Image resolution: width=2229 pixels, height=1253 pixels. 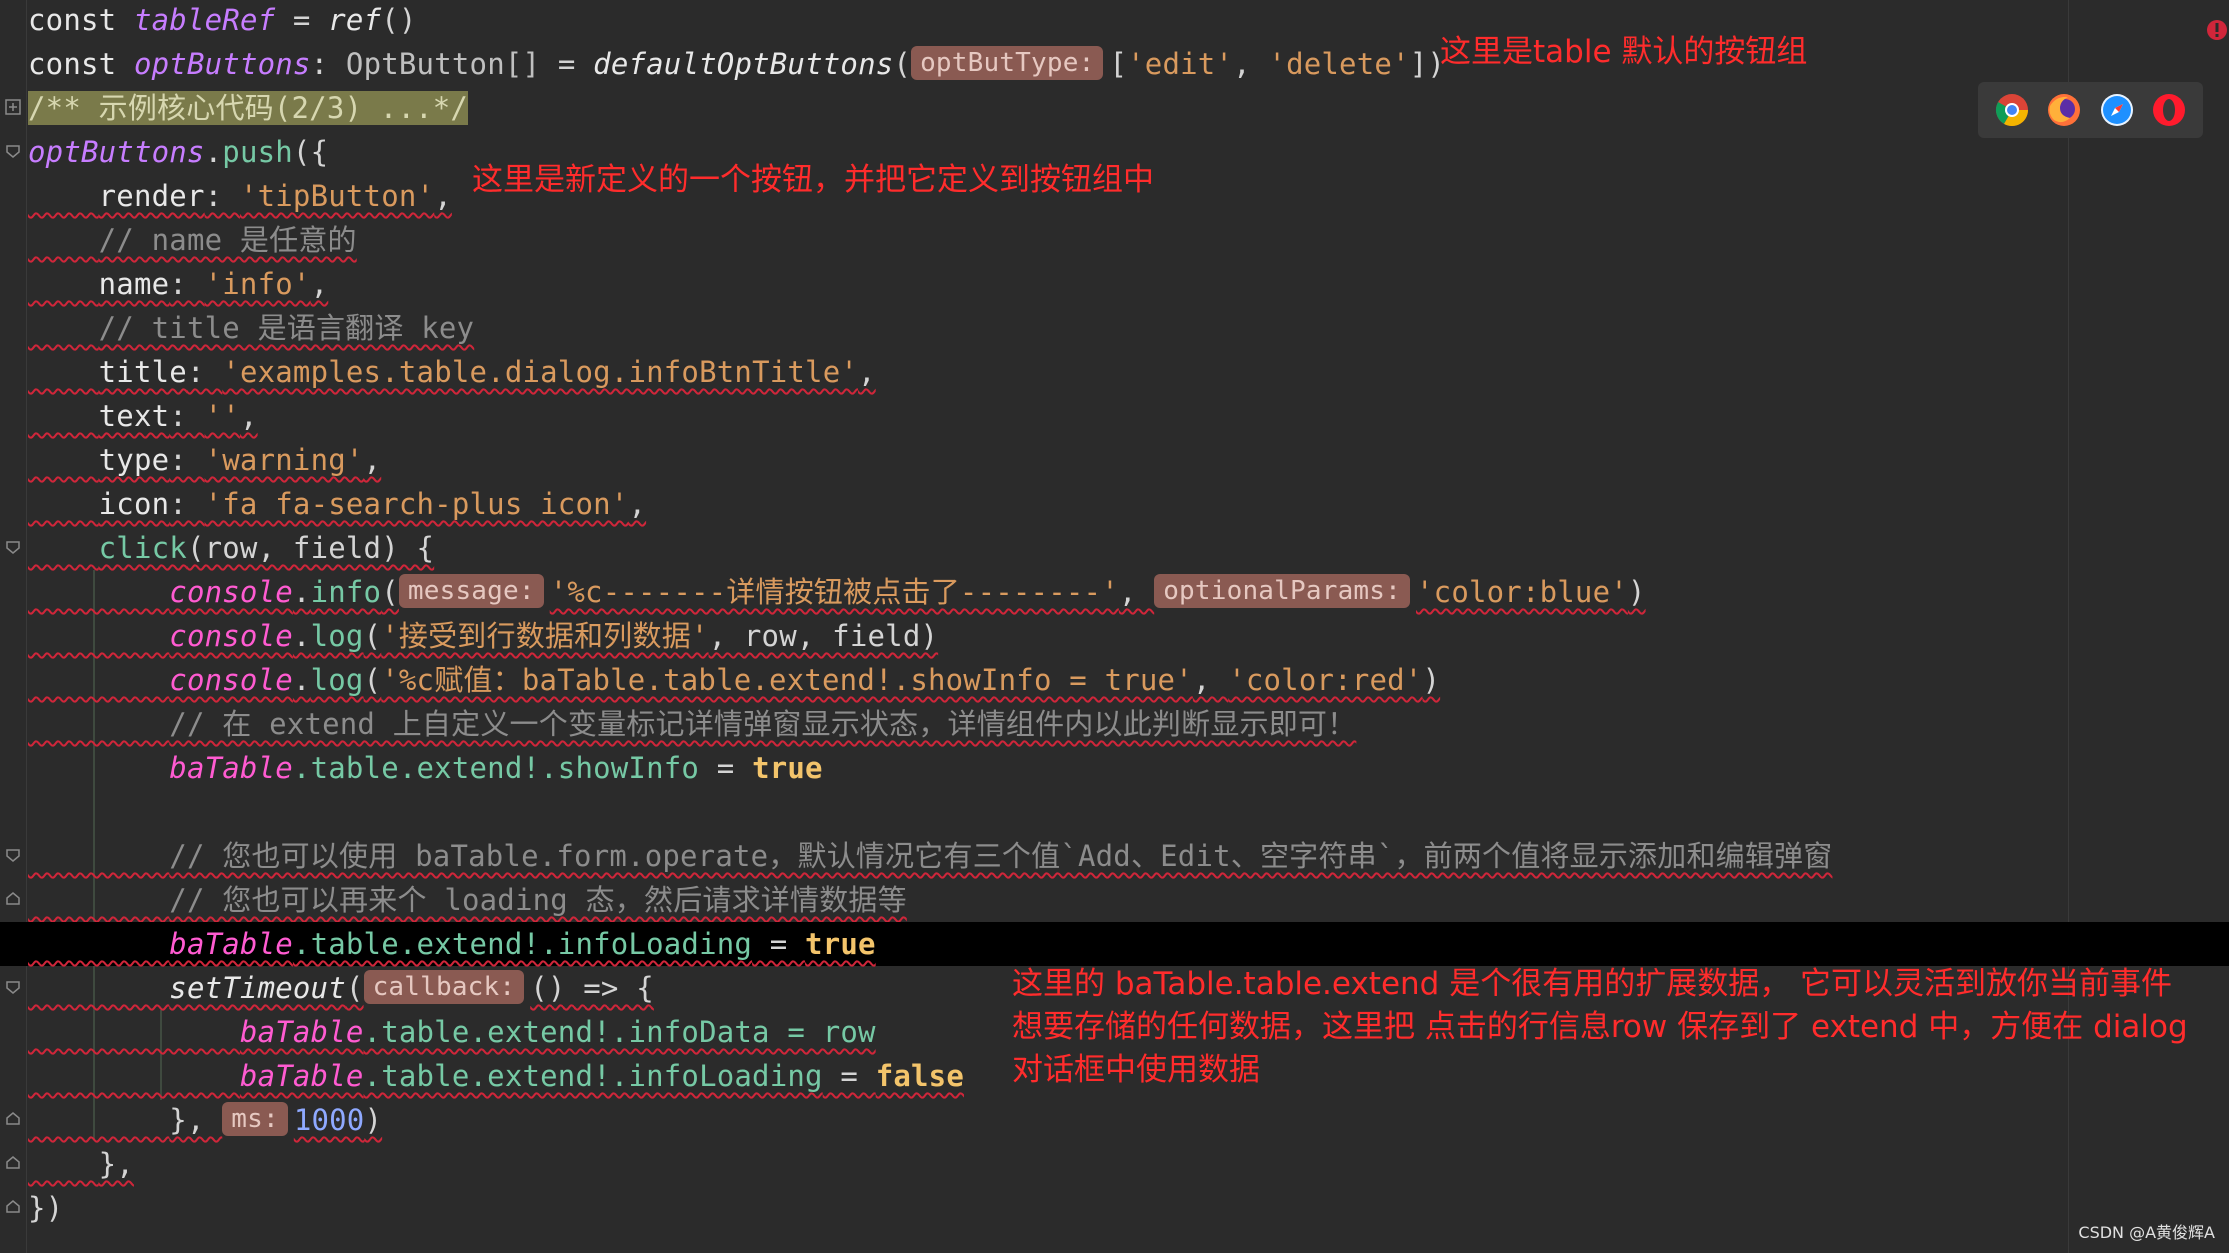 I want to click on error-indicator-icon, so click(x=2217, y=30).